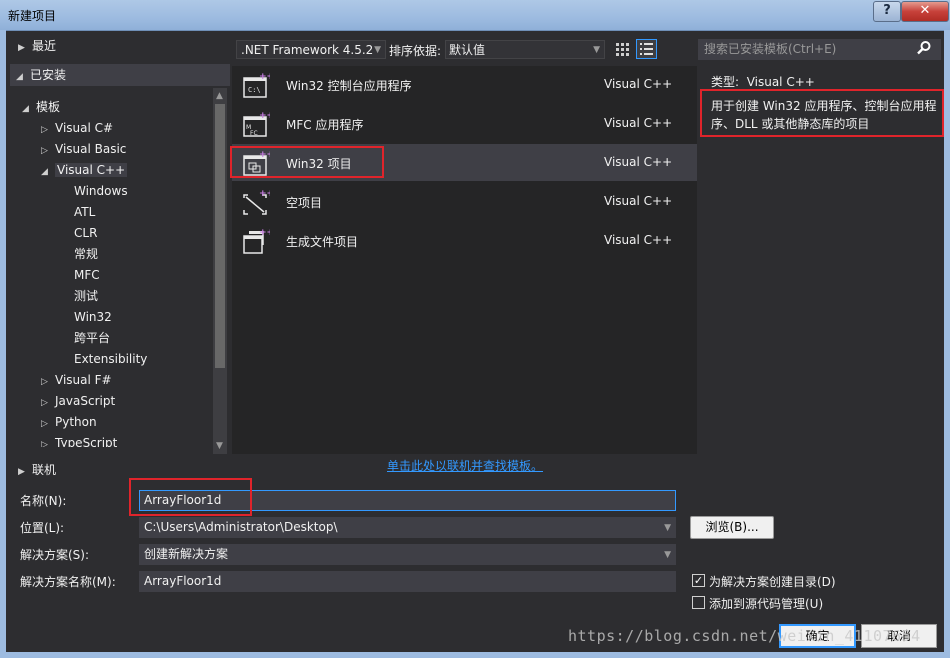  I want to click on location-value: C:\Users\Administrator\Desktop\, so click(241, 527).